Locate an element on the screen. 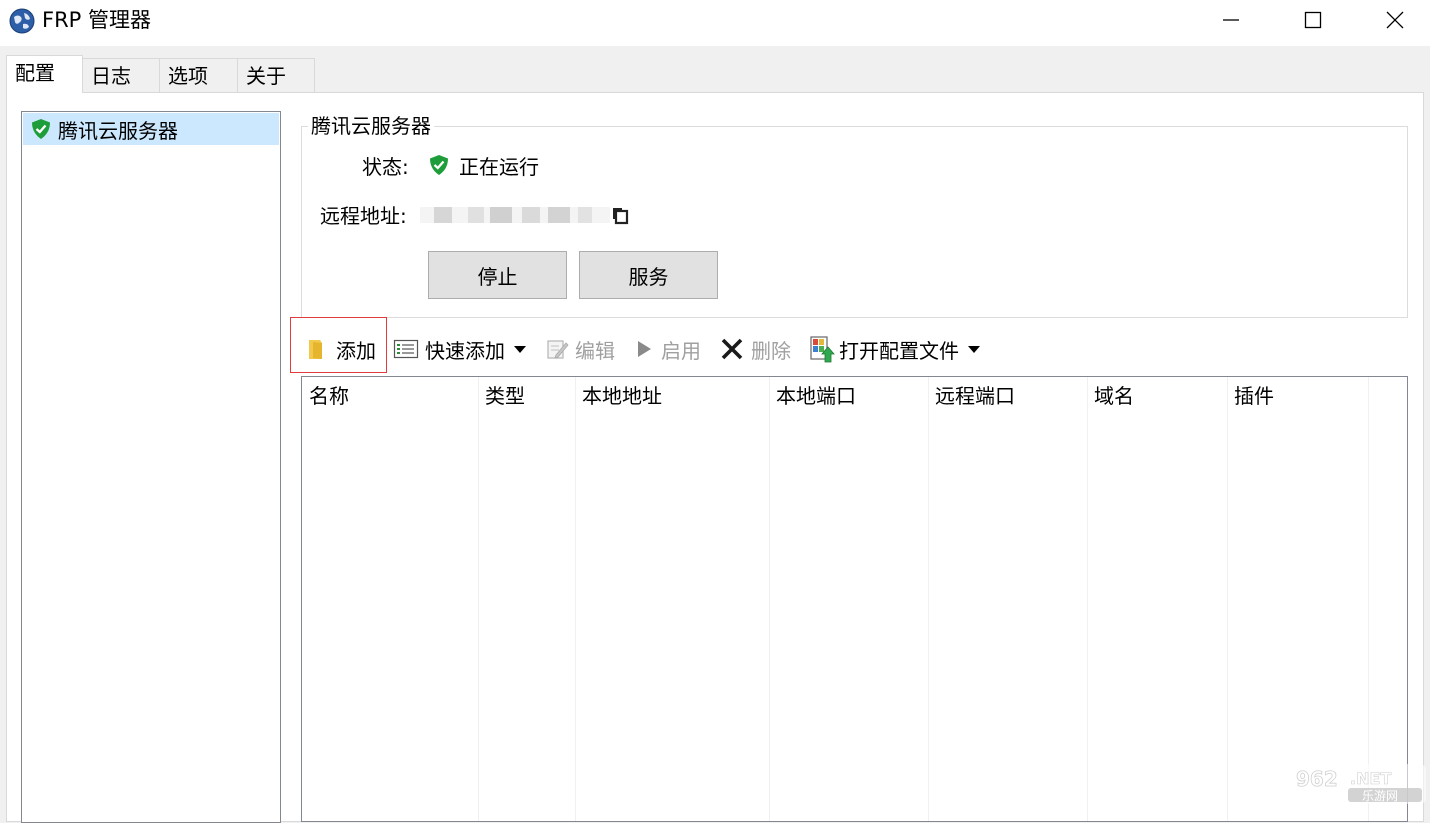  edit-button: 编辑 is located at coordinates (580, 349).